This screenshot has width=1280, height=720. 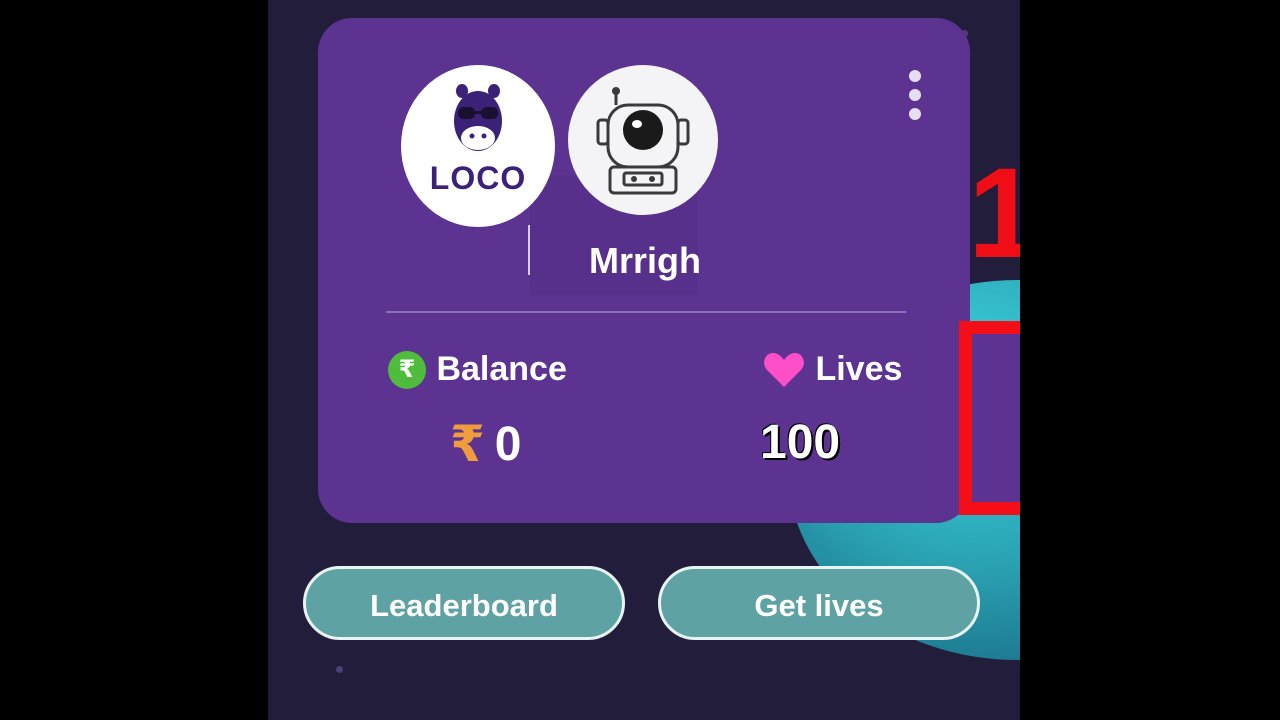 What do you see at coordinates (989, 418) in the screenshot?
I see `highlight-box` at bounding box center [989, 418].